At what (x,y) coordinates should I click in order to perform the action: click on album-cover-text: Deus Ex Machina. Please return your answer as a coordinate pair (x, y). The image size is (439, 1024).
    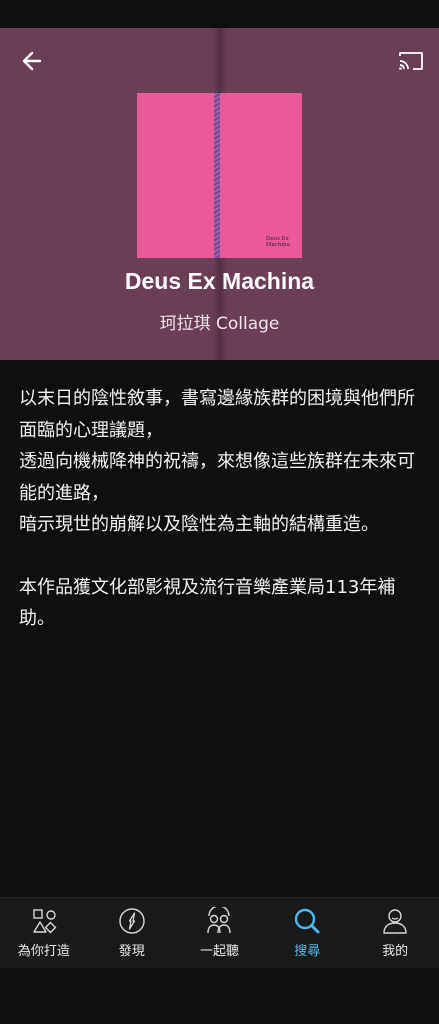
    Looking at the image, I should click on (278, 242).